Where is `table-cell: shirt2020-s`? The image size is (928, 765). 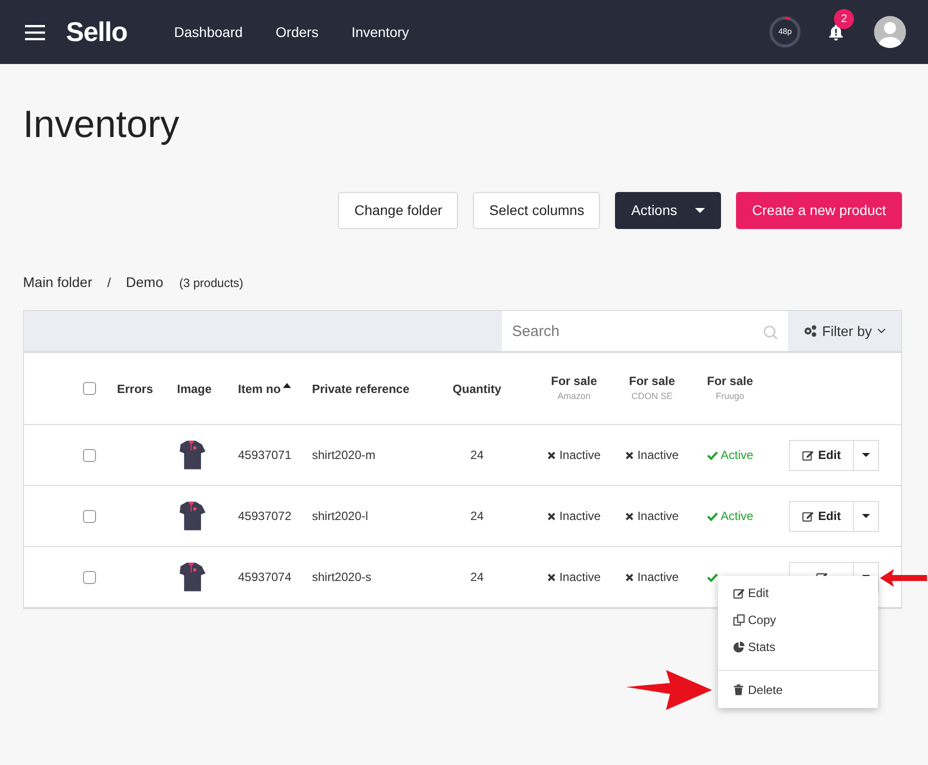
table-cell: shirt2020-s is located at coordinates (342, 577).